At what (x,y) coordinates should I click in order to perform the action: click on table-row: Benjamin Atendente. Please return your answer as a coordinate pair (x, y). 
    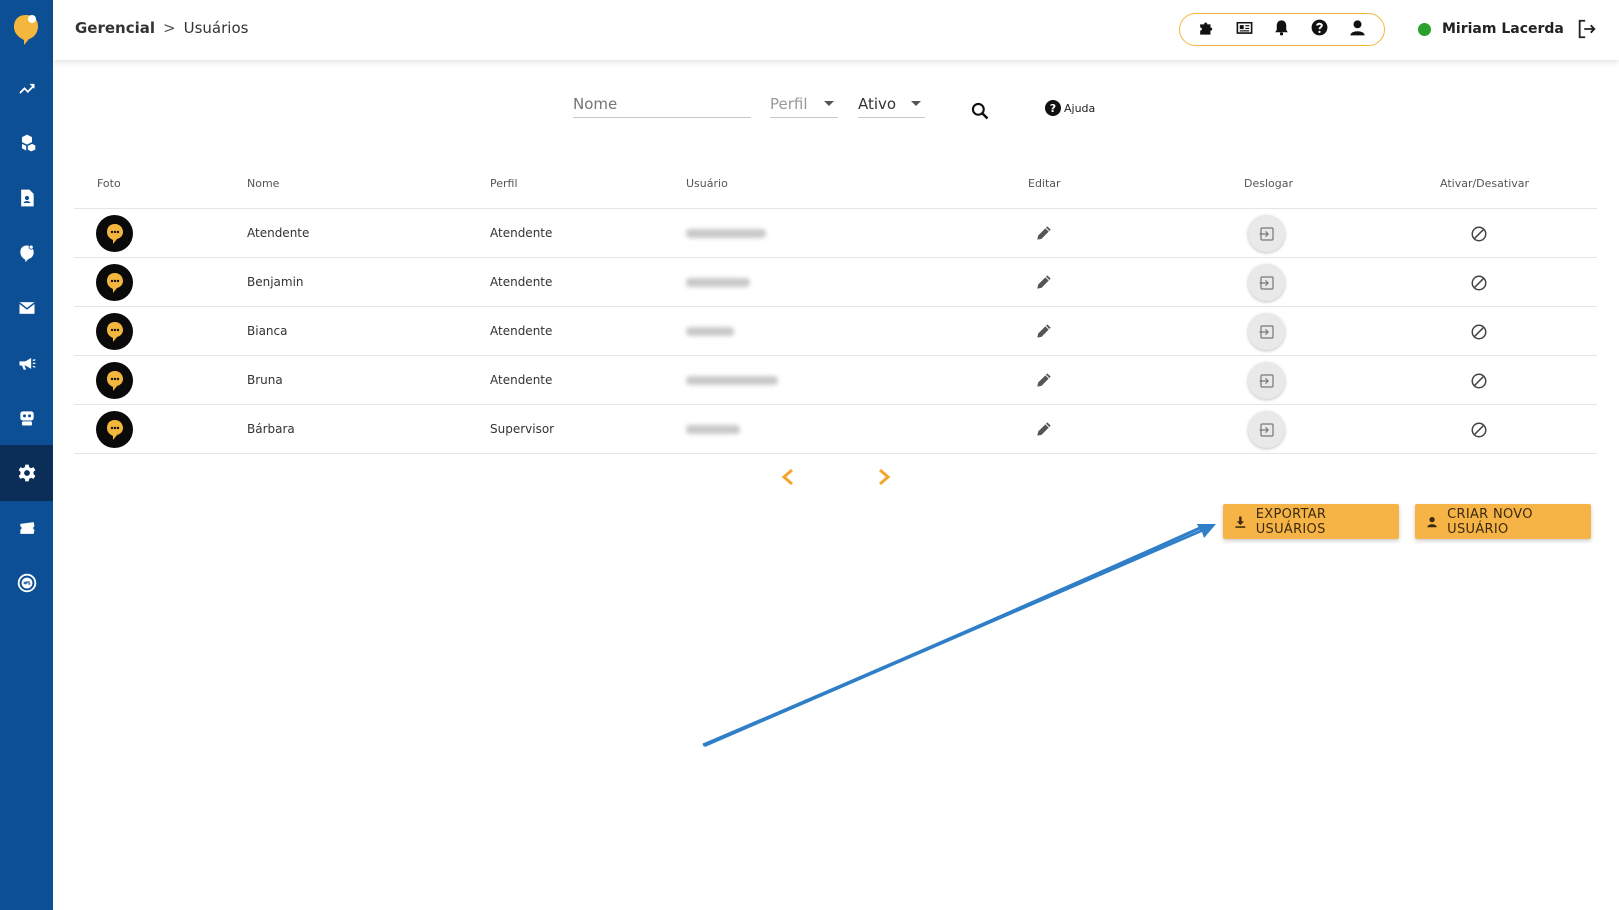
    Looking at the image, I should click on (835, 282).